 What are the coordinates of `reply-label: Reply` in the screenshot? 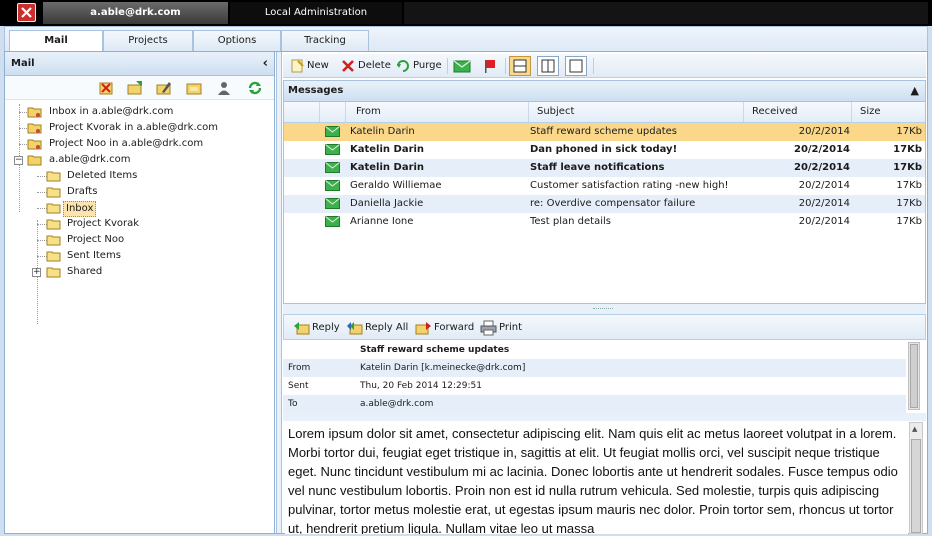 It's located at (326, 327).